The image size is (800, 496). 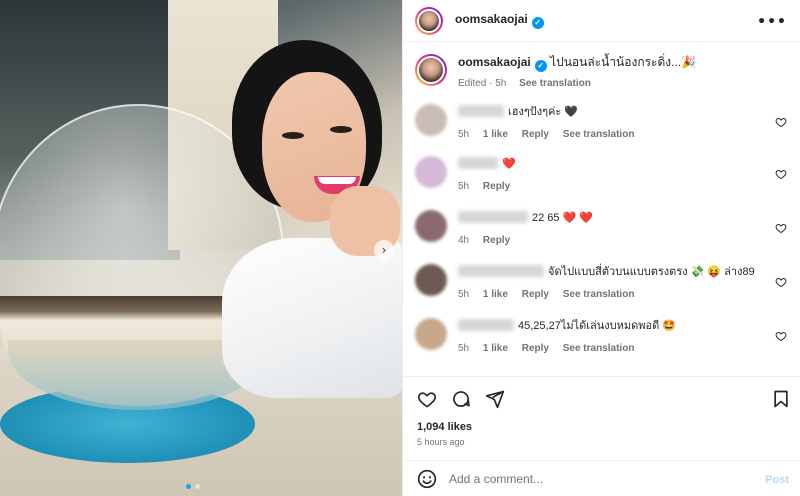 I want to click on caption-username: oomsakaojai, so click(x=494, y=62).